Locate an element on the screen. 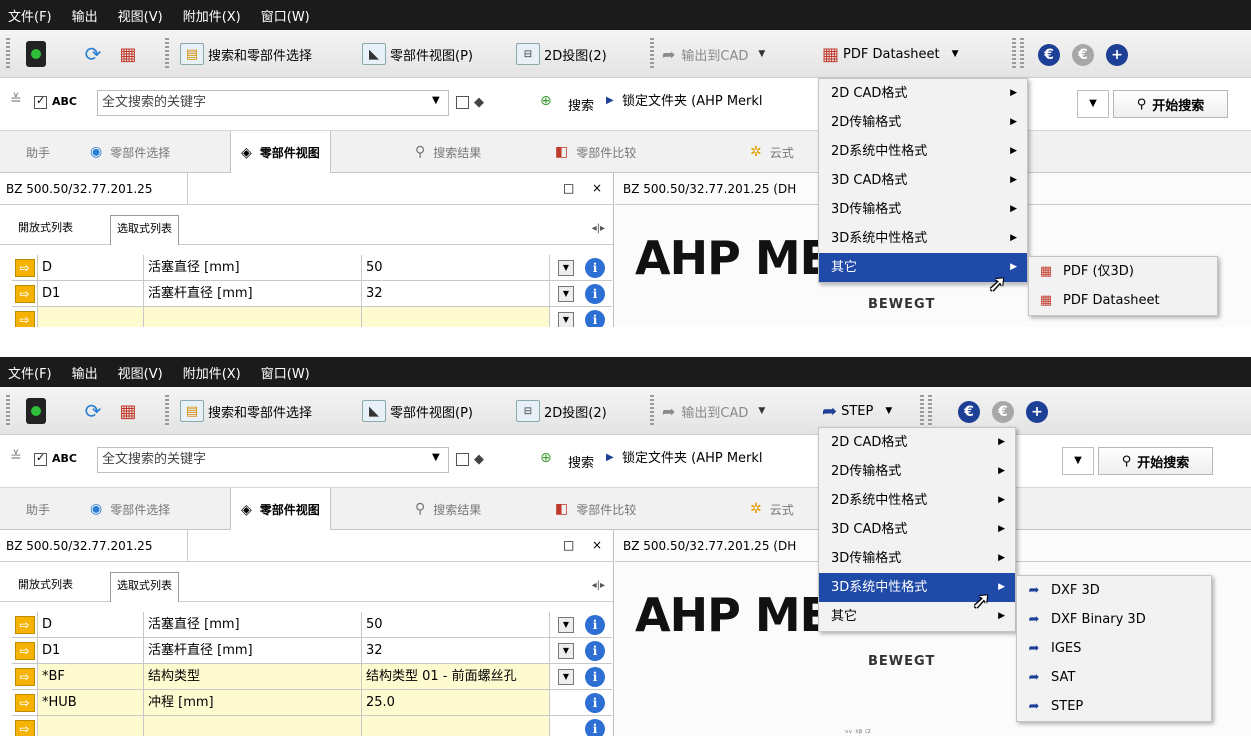  param-value: 32 is located at coordinates (456, 650).